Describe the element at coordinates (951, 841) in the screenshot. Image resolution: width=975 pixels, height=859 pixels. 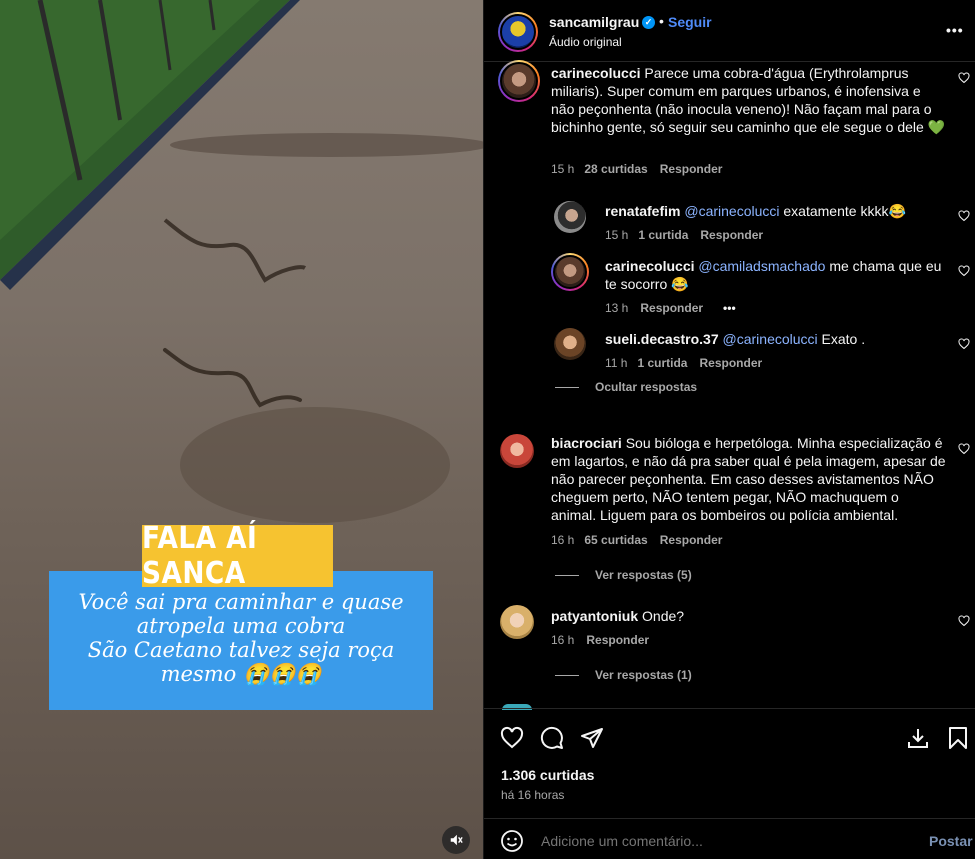
I see `post-comment-button: Postar` at that location.